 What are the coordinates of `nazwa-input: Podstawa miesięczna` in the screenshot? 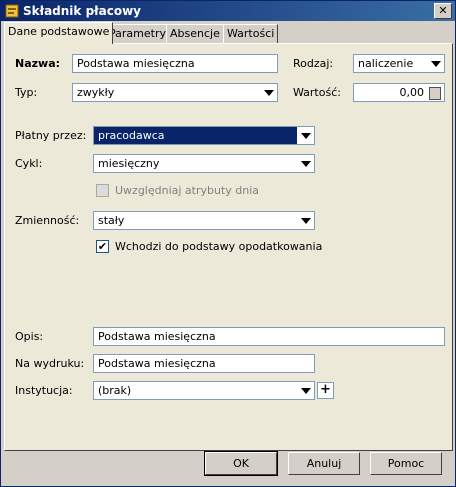 It's located at (175, 63).